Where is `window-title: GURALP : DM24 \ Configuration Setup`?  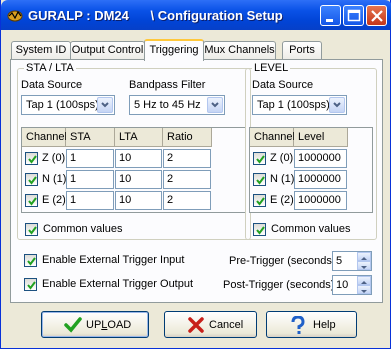 window-title: GURALP : DM24 \ Configuration Setup is located at coordinates (155, 15).